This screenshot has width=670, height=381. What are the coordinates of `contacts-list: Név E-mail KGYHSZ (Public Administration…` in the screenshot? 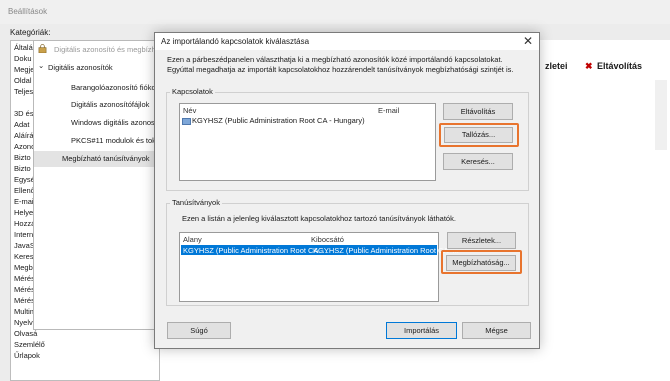 It's located at (307, 142).